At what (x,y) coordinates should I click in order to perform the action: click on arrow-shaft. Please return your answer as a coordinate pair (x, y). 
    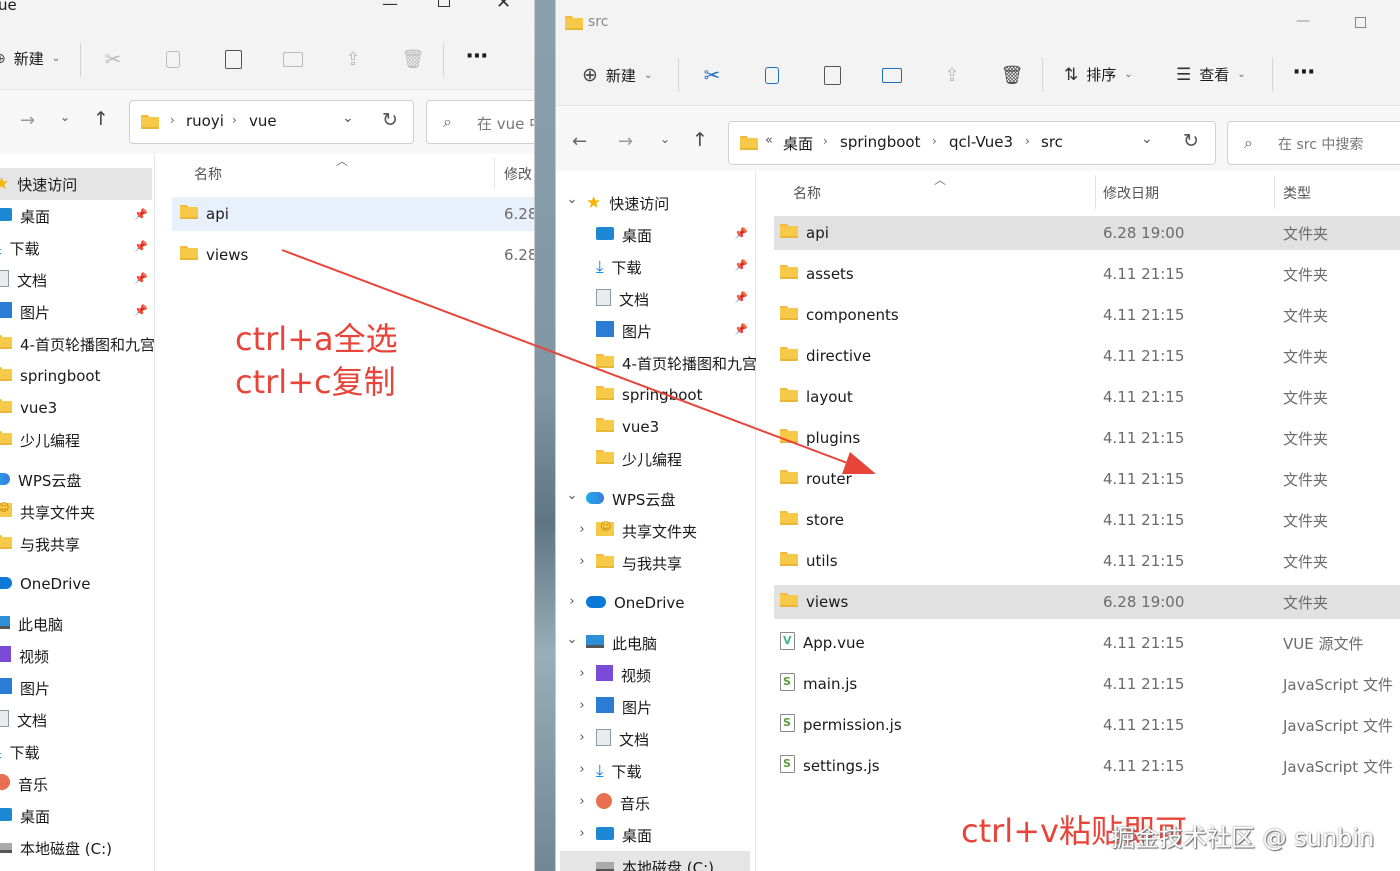
    Looking at the image, I should click on (570, 358).